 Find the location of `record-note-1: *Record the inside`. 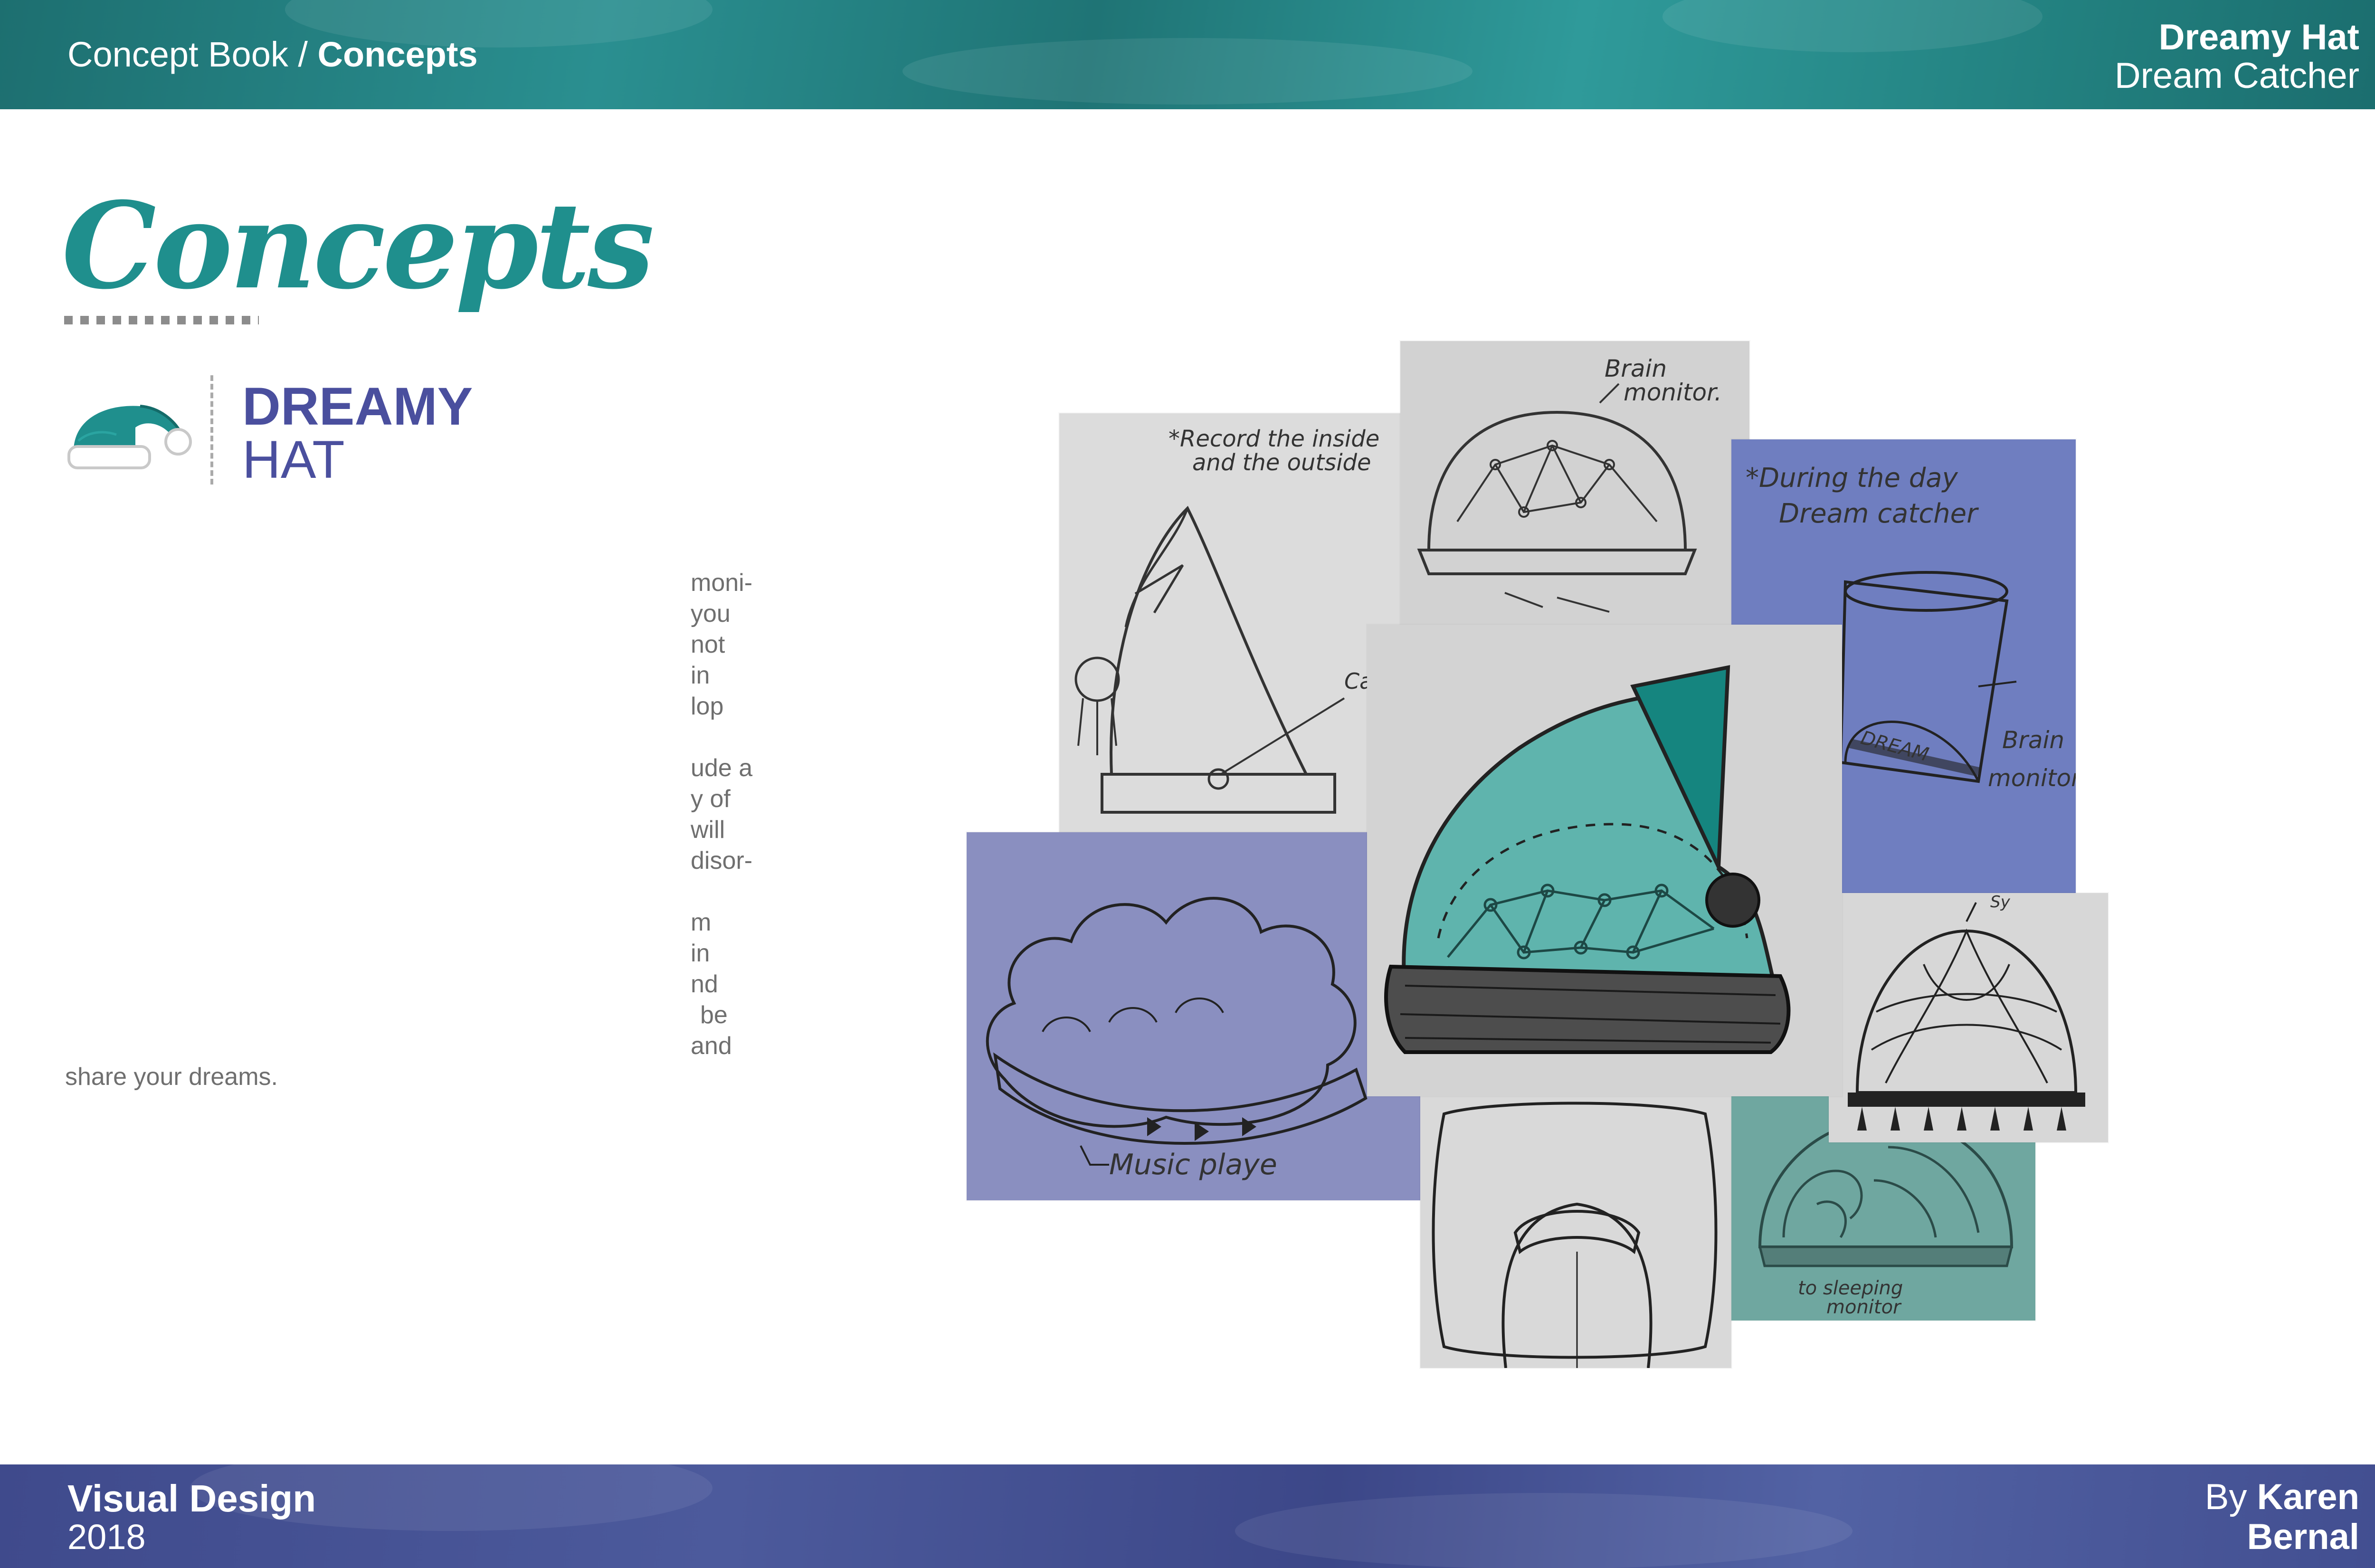

record-note-1: *Record the inside is located at coordinates (1273, 439).